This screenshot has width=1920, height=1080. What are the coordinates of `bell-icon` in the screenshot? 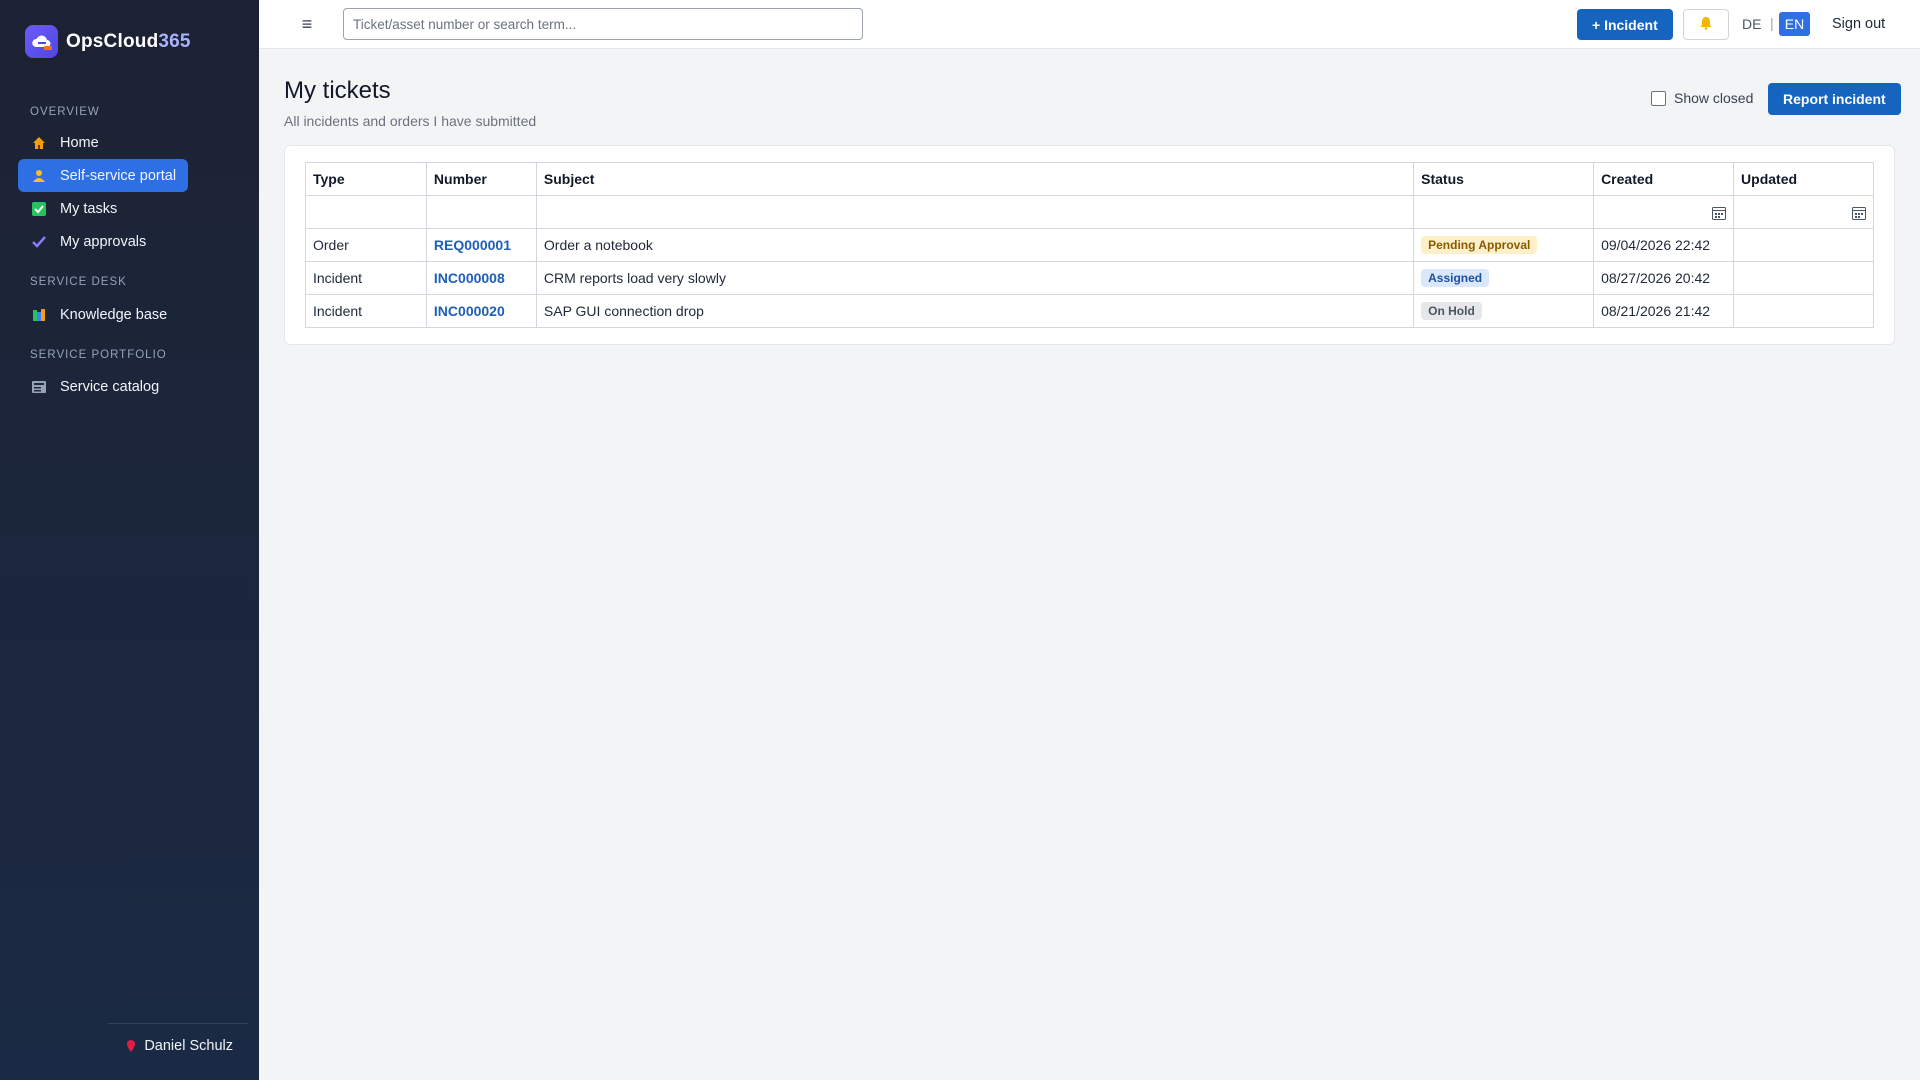 It's located at (1706, 24).